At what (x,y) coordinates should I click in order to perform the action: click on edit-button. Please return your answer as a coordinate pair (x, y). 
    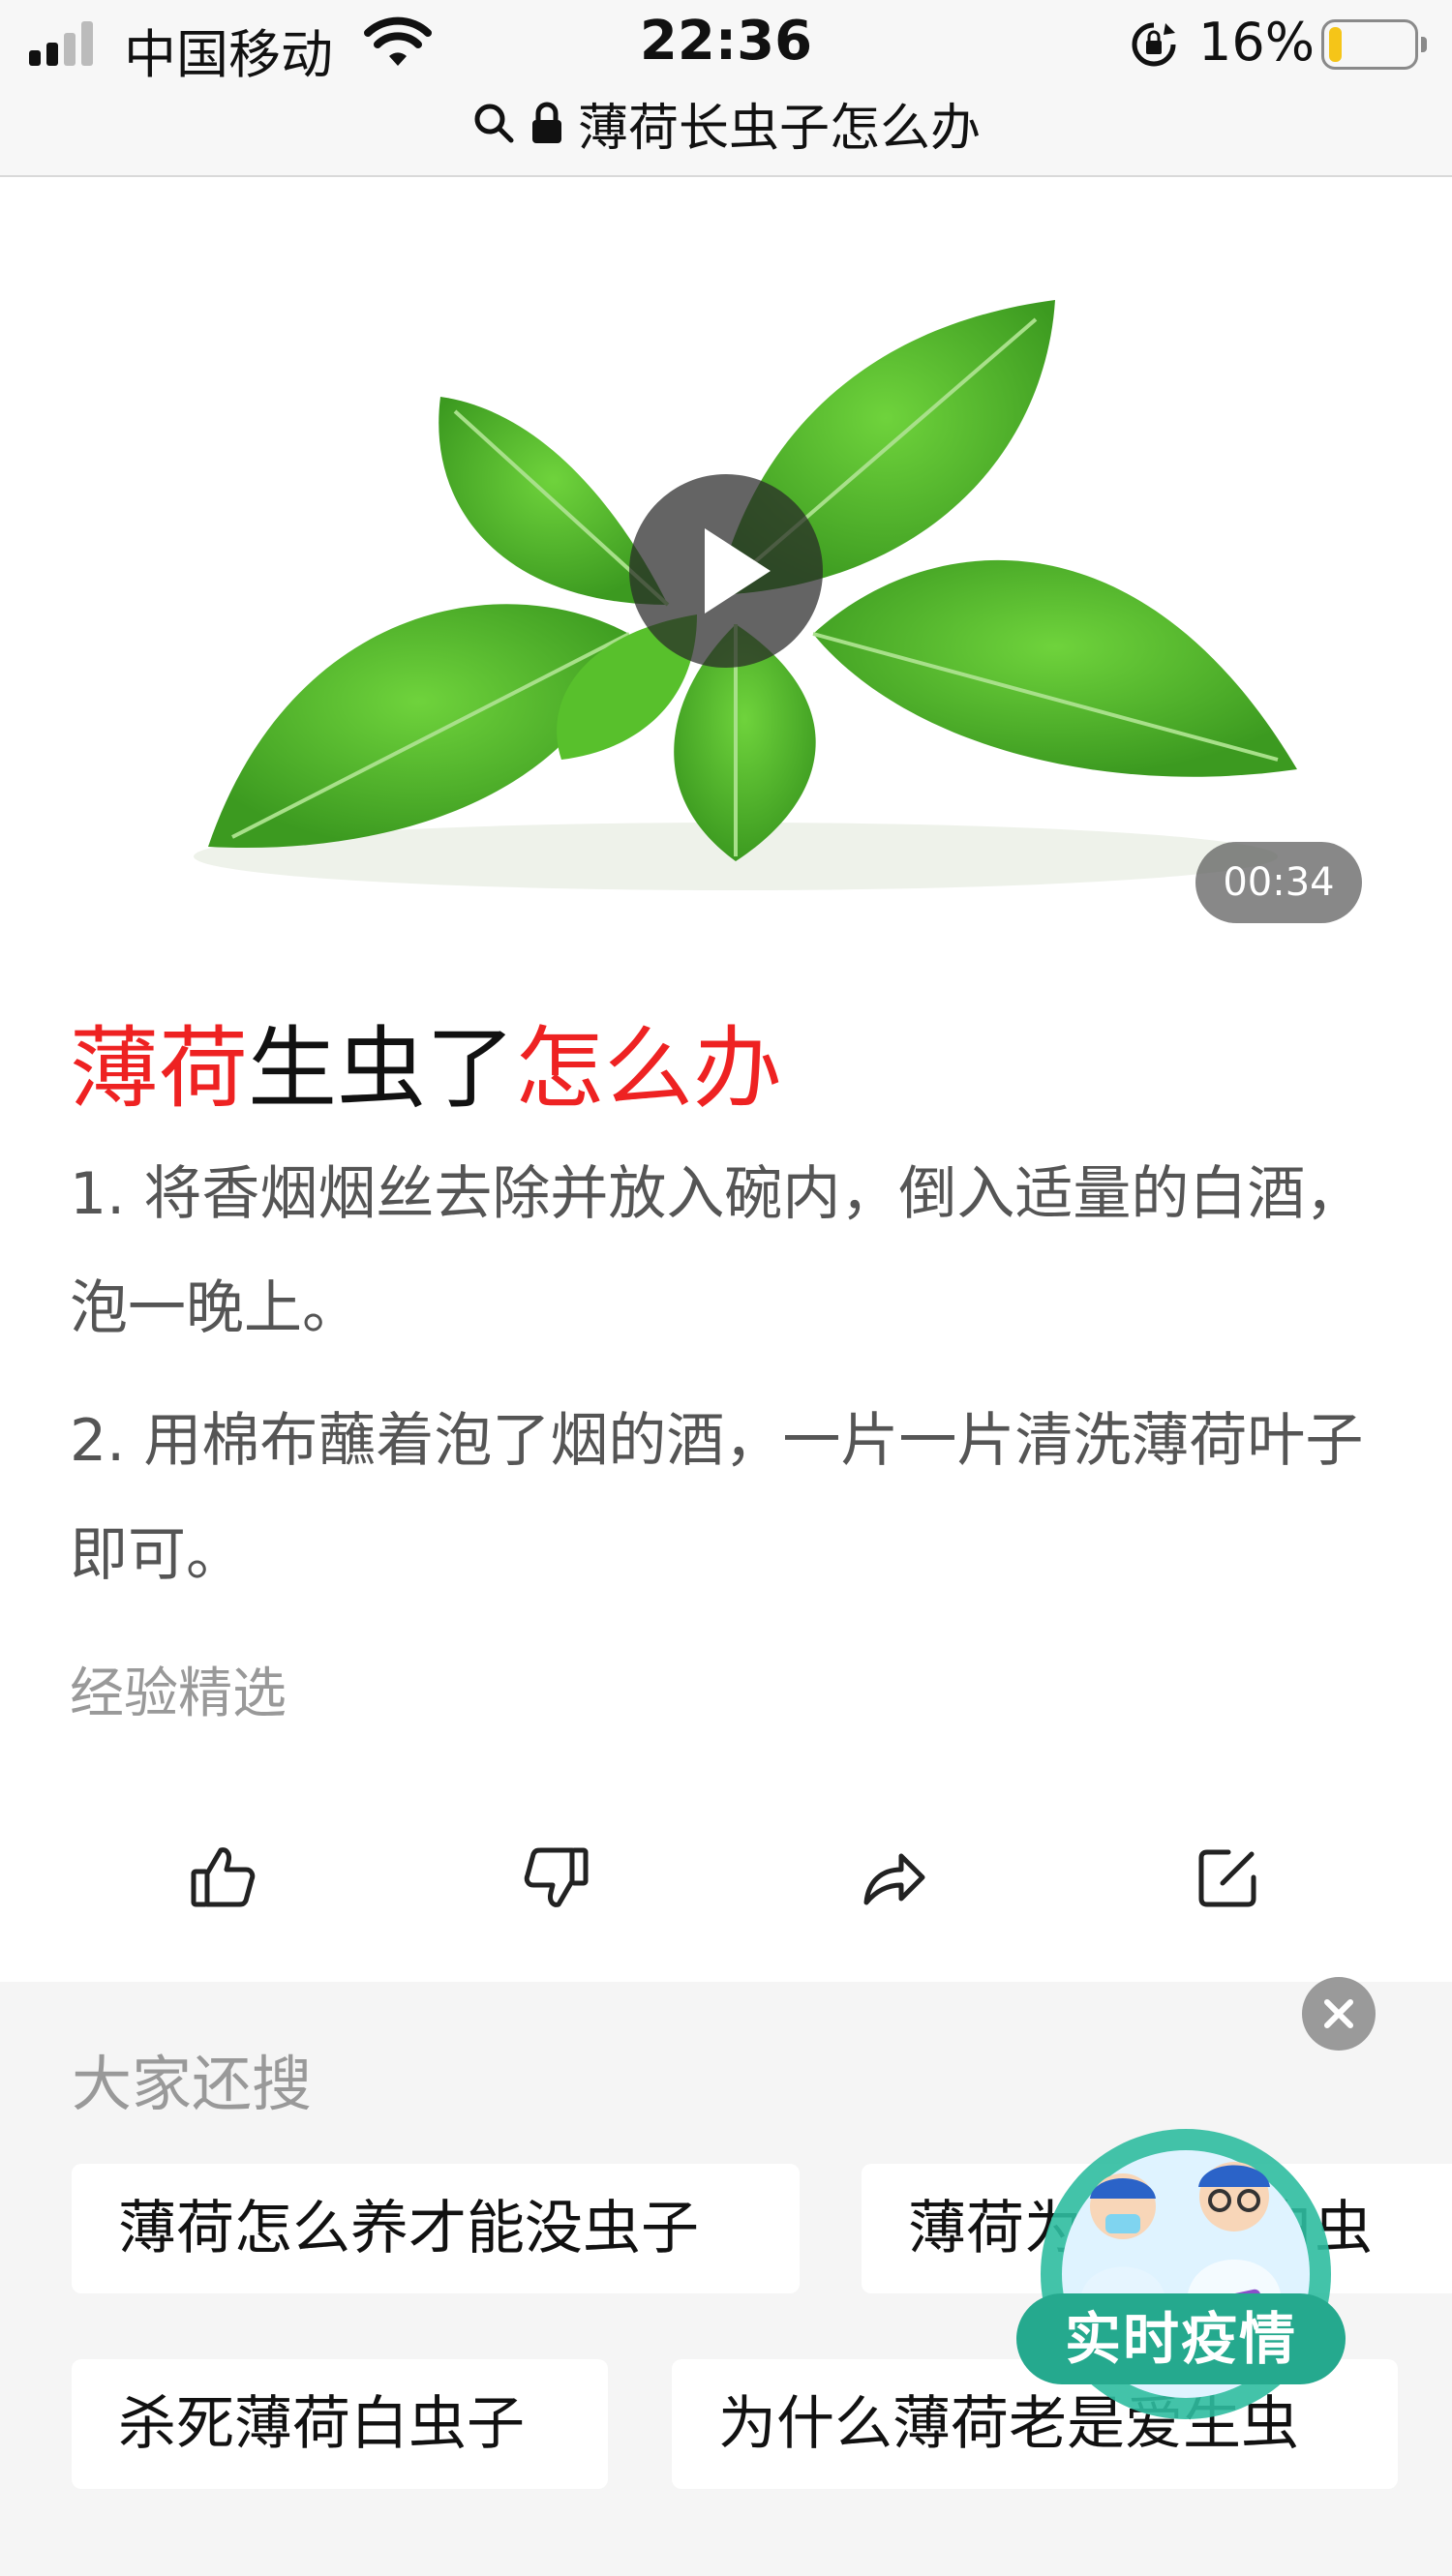
    Looking at the image, I should click on (1228, 1877).